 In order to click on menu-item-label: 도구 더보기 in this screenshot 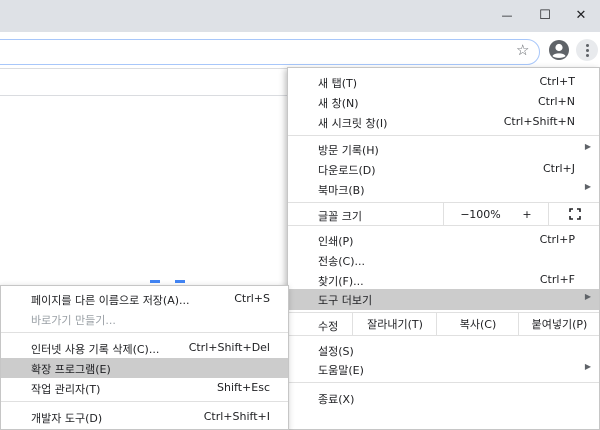, I will do `click(345, 300)`.